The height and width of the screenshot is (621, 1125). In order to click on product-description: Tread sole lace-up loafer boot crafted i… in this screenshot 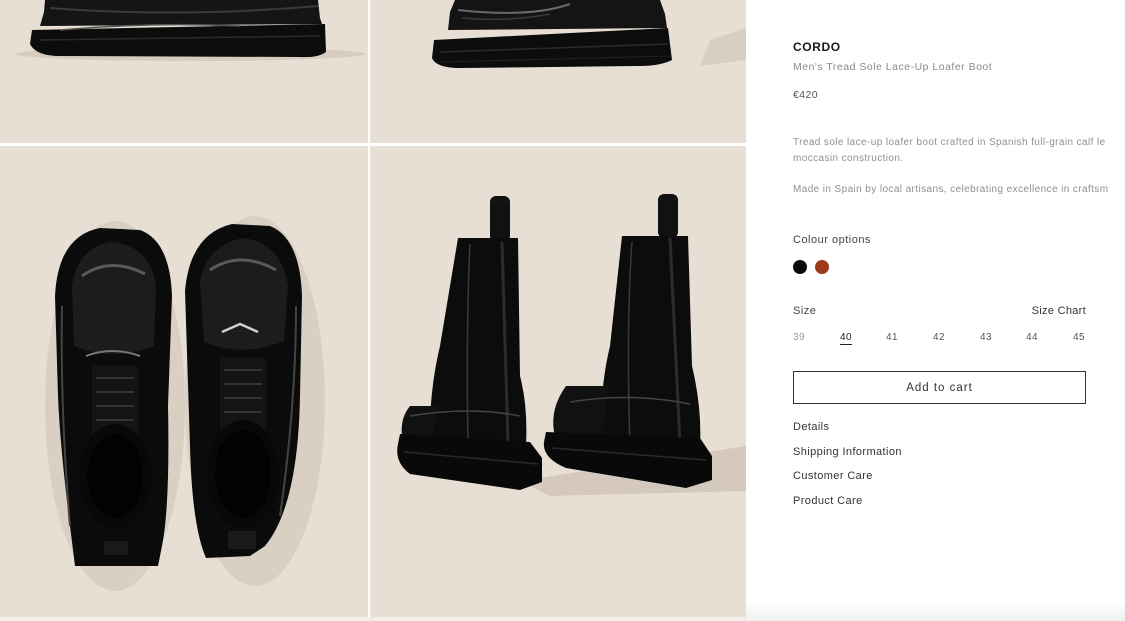, I will do `click(959, 151)`.